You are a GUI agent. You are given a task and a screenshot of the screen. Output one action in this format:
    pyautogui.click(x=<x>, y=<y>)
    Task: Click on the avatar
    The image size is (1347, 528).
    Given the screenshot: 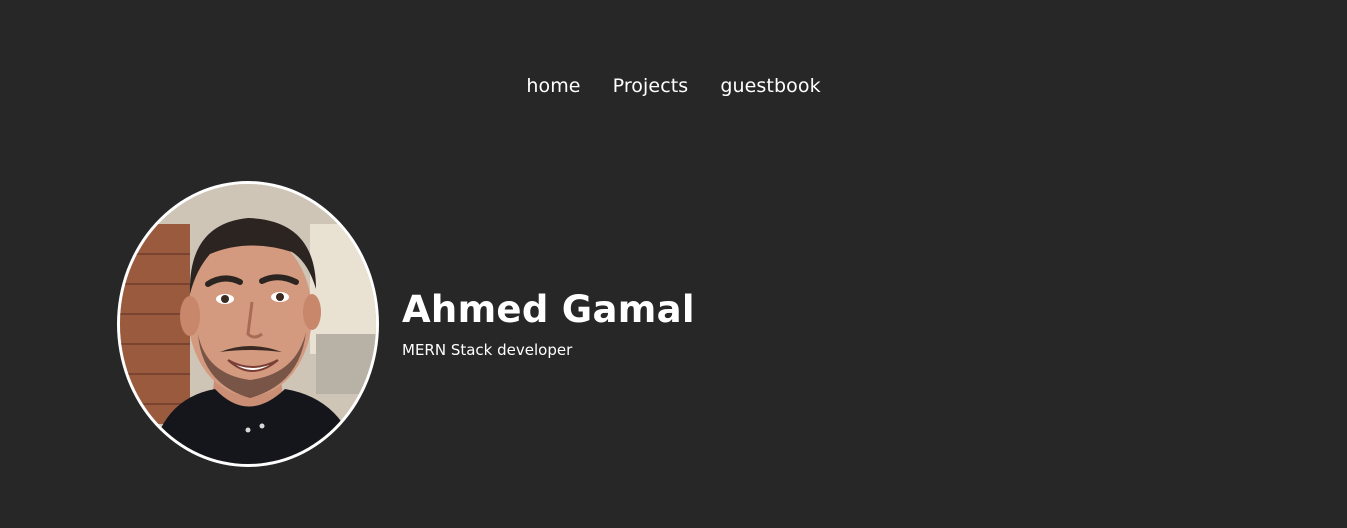 What is the action you would take?
    pyautogui.click(x=248, y=324)
    